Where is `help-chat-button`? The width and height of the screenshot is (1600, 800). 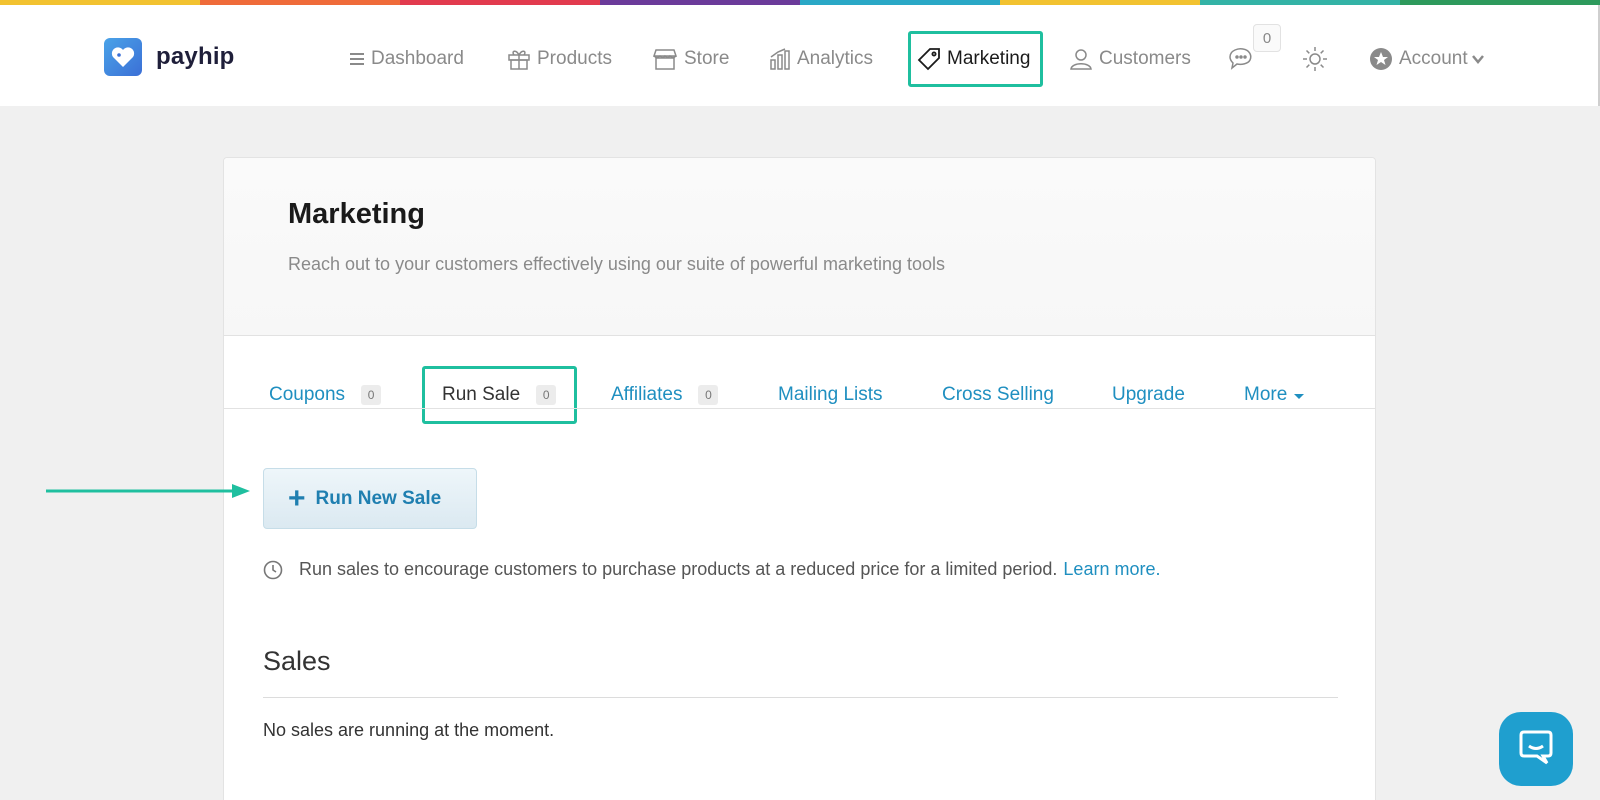 help-chat-button is located at coordinates (1536, 749).